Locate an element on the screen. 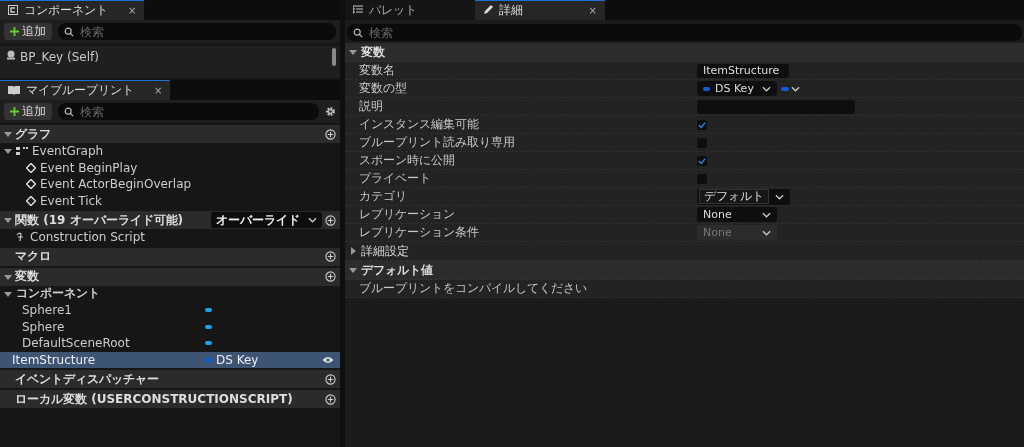  book-icon is located at coordinates (14, 90).